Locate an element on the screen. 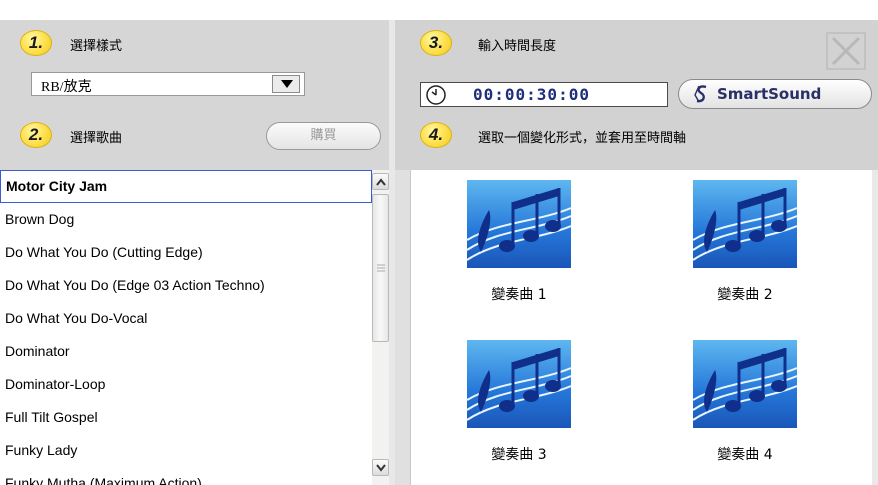  close-icon is located at coordinates (846, 51).